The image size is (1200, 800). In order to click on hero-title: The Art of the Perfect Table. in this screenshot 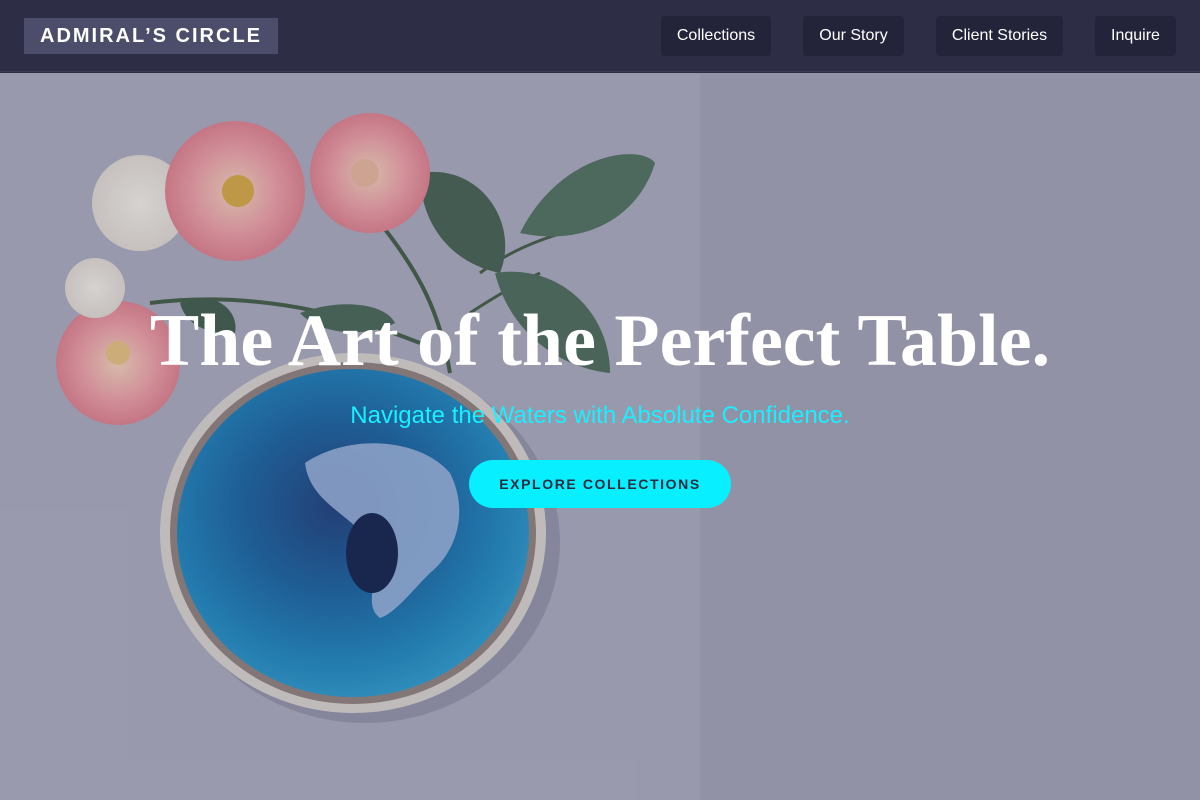, I will do `click(600, 341)`.